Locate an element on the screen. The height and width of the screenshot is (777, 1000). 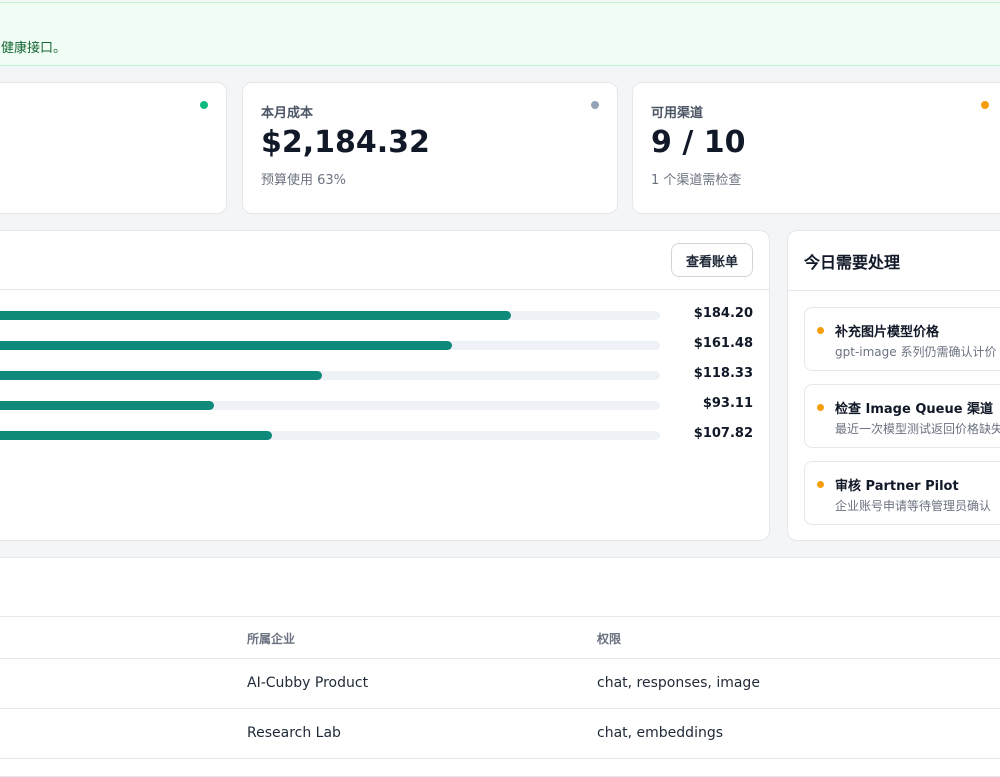
cost-panel-header: 查看账单 is located at coordinates (384, 260).